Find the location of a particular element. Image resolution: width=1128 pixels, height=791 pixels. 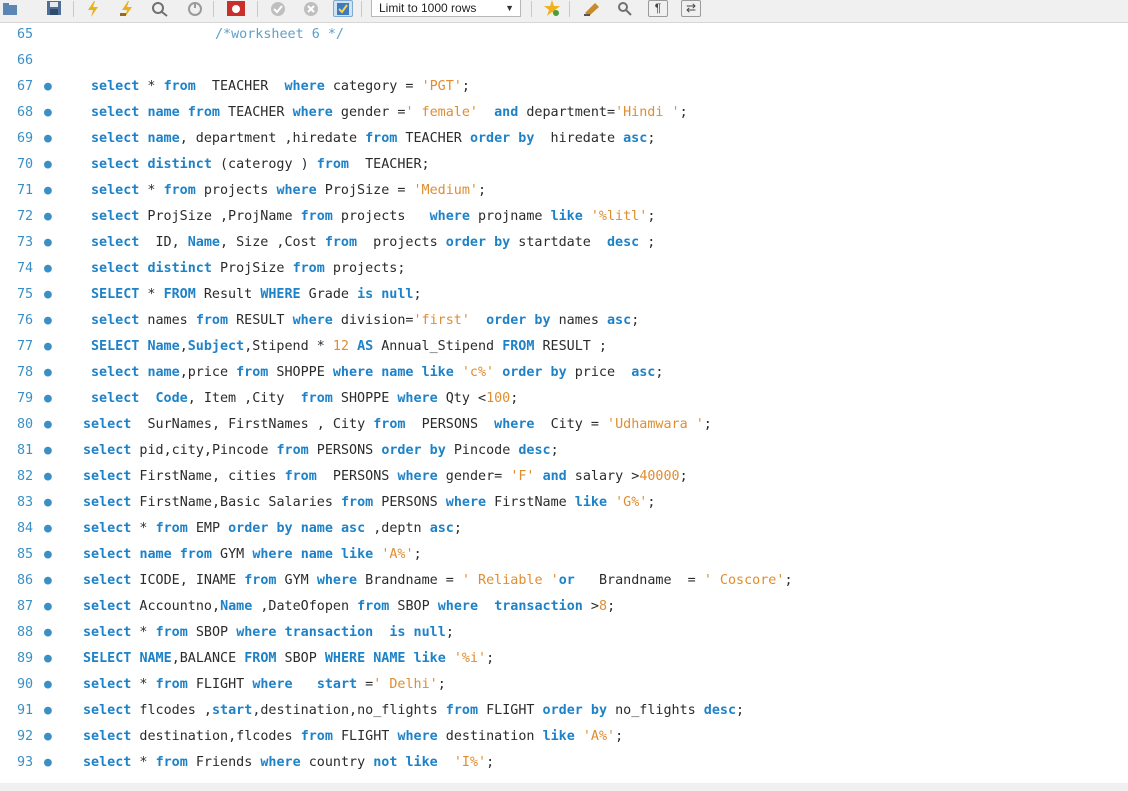

line-number: 91 is located at coordinates (25, 710).